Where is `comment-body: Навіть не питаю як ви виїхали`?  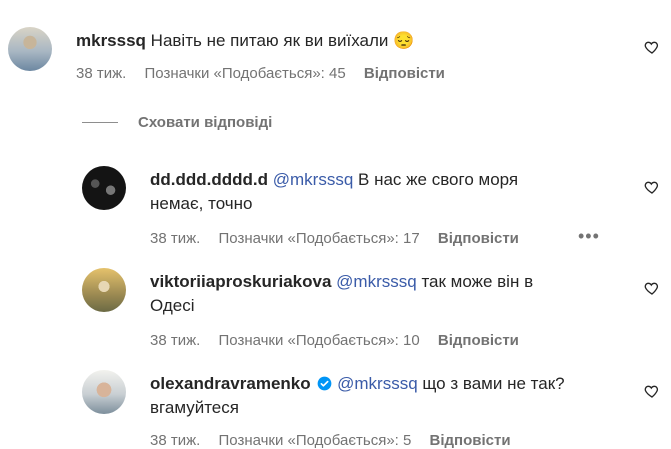 comment-body: Навіть не питаю як ви виїхали is located at coordinates (269, 40).